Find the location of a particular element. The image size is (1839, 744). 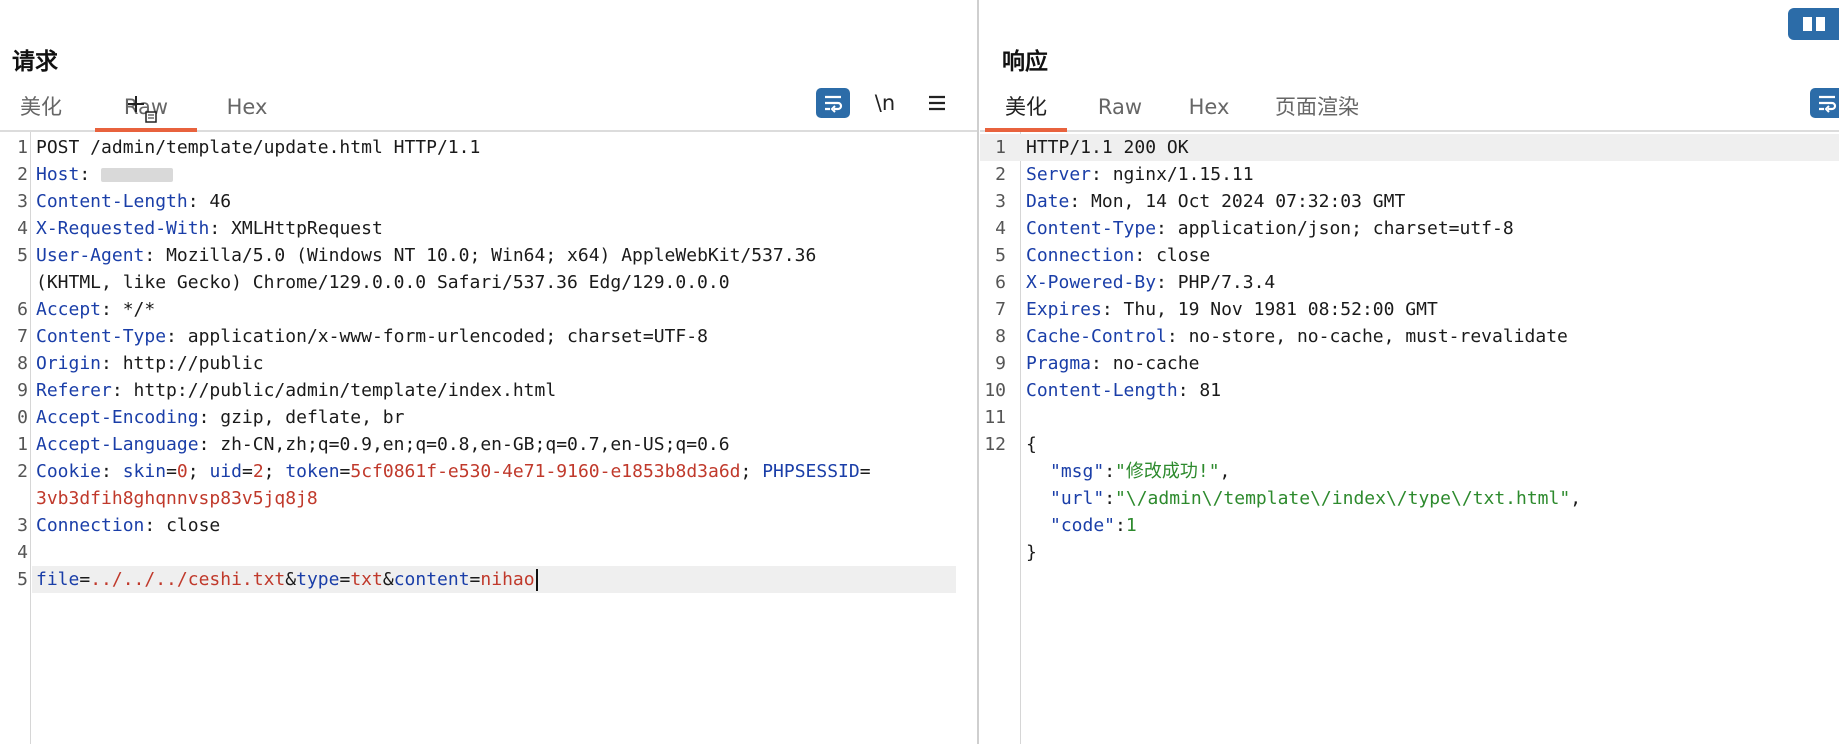

request-tab-hex: Hex is located at coordinates (247, 109).